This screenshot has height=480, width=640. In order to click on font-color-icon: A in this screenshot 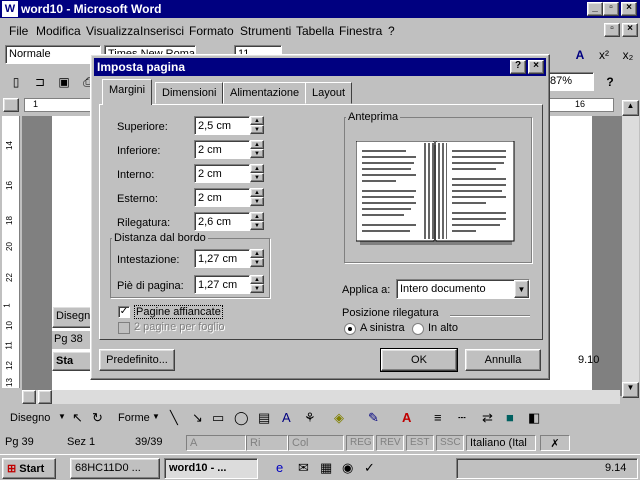, I will do `click(580, 55)`.